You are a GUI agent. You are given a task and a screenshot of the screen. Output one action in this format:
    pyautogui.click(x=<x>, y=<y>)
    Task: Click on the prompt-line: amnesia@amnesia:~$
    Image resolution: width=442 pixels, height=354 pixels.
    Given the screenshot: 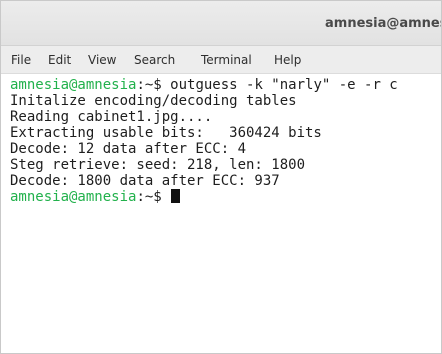 What is the action you would take?
    pyautogui.click(x=95, y=197)
    